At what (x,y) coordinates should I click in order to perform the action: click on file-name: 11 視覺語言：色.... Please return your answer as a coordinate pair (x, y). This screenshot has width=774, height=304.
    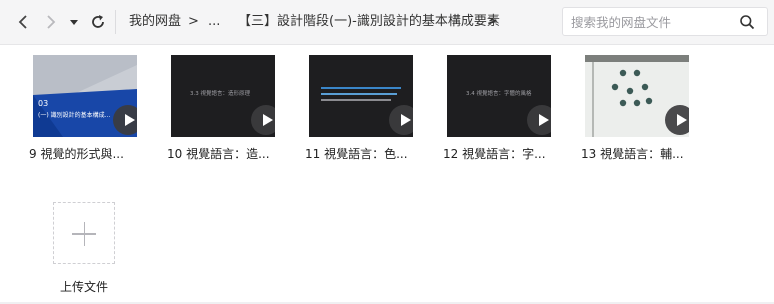
    Looking at the image, I should click on (356, 154).